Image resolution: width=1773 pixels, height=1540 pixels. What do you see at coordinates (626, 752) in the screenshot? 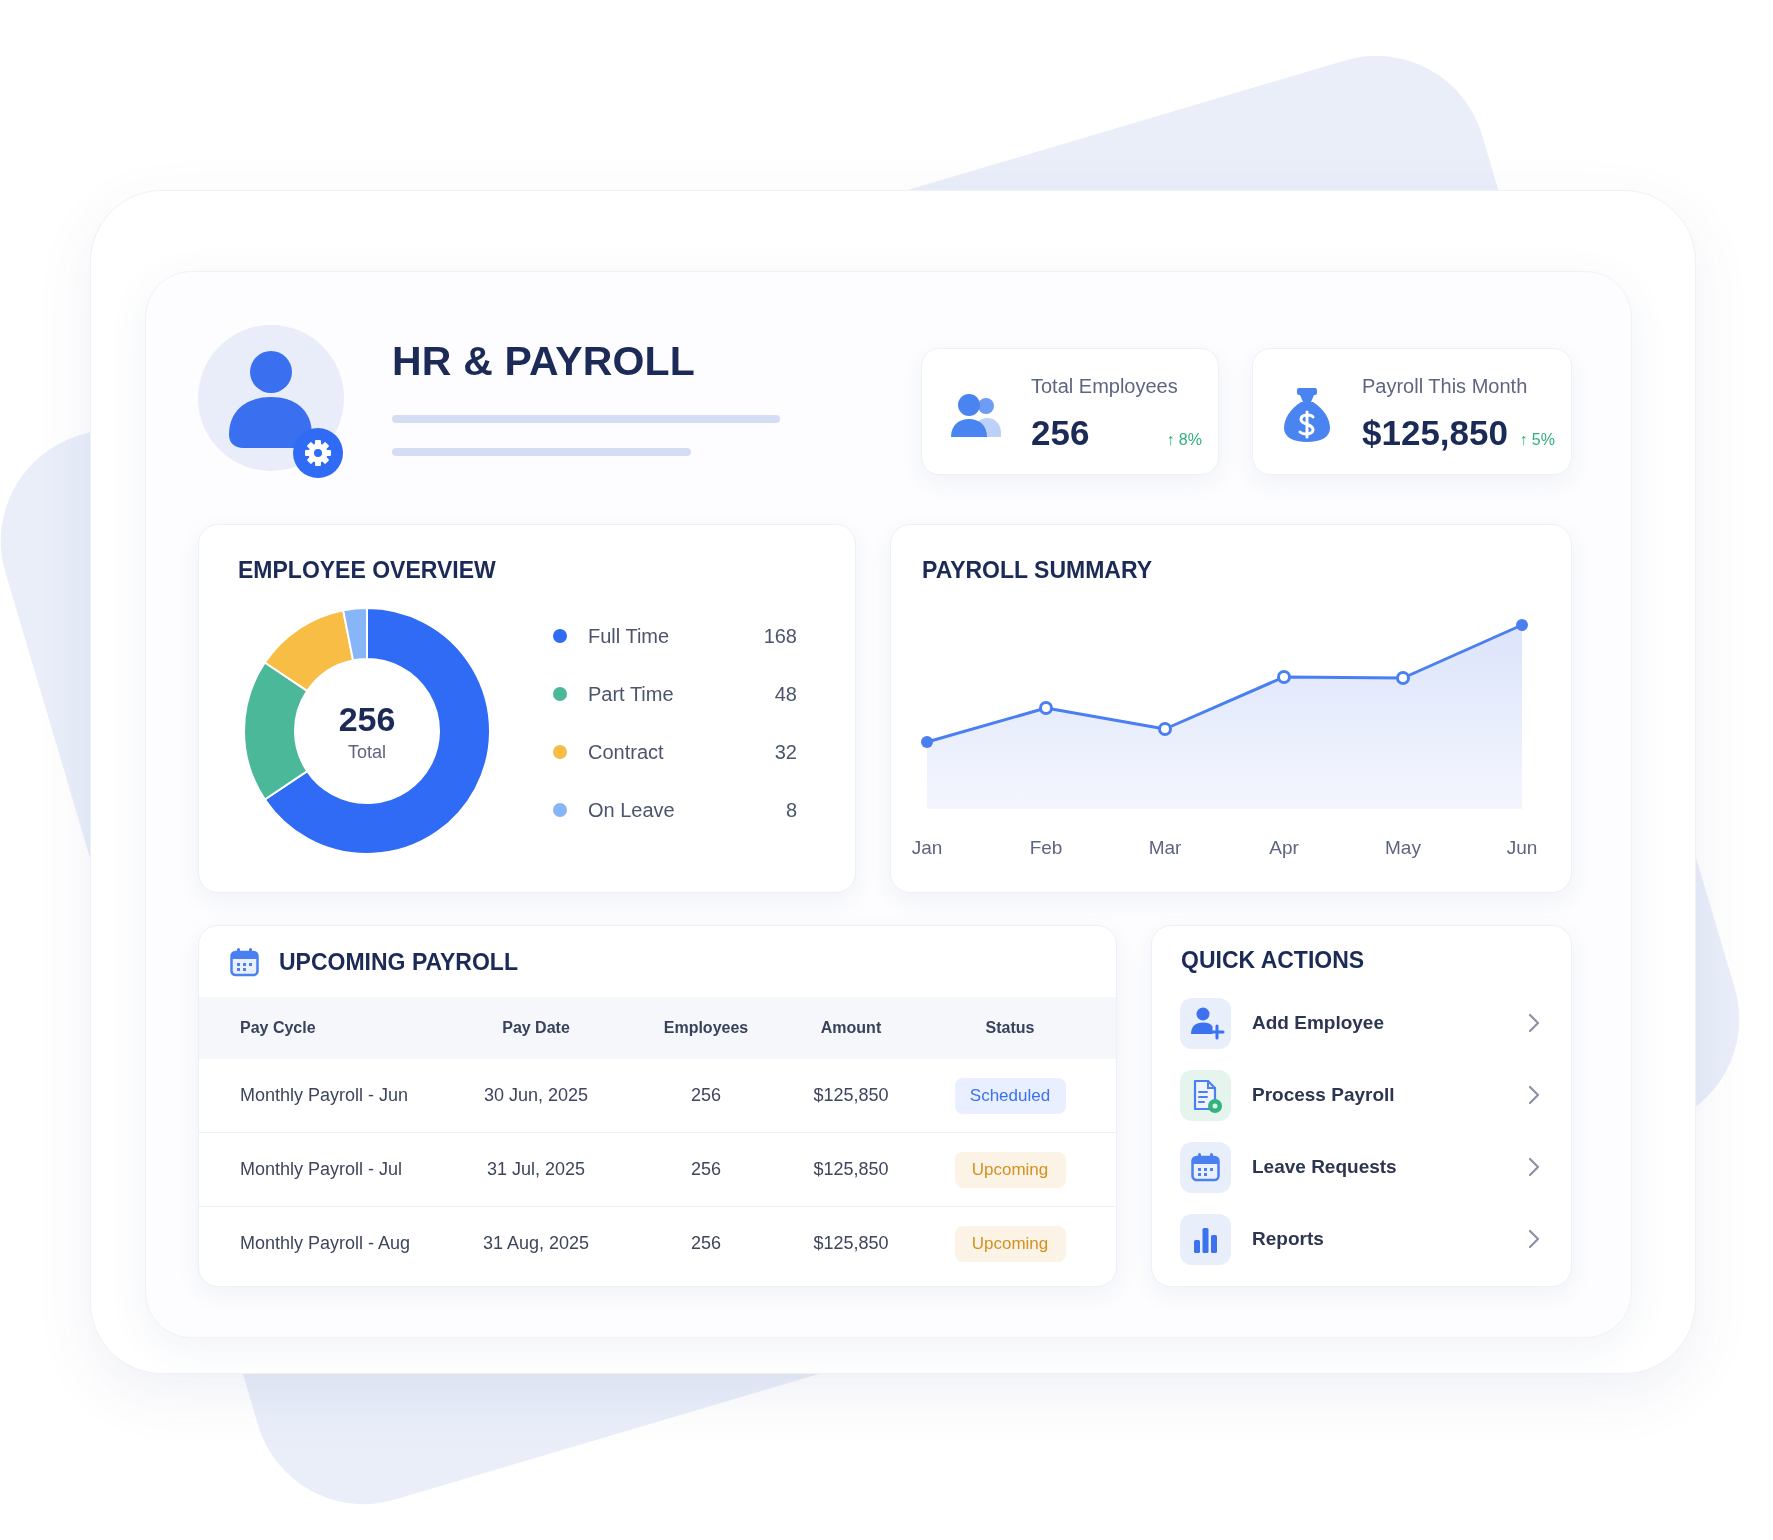
I see `legend-label: Contract` at bounding box center [626, 752].